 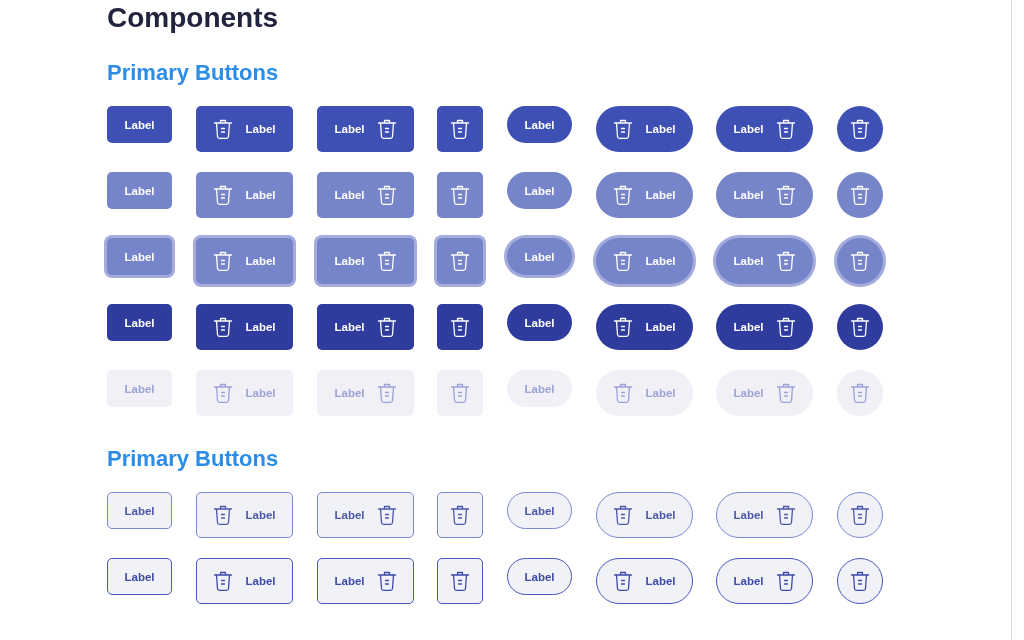 I want to click on section-heading: Primary Buttons, so click(x=193, y=73).